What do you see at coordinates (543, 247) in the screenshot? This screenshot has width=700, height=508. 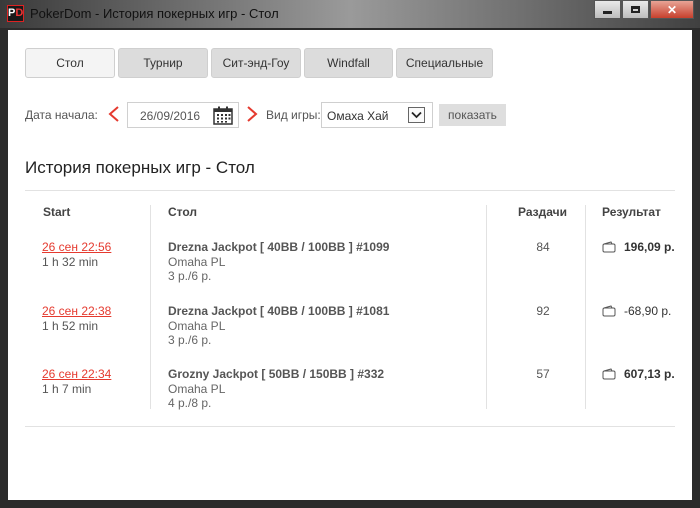 I see `hands-count: 84` at bounding box center [543, 247].